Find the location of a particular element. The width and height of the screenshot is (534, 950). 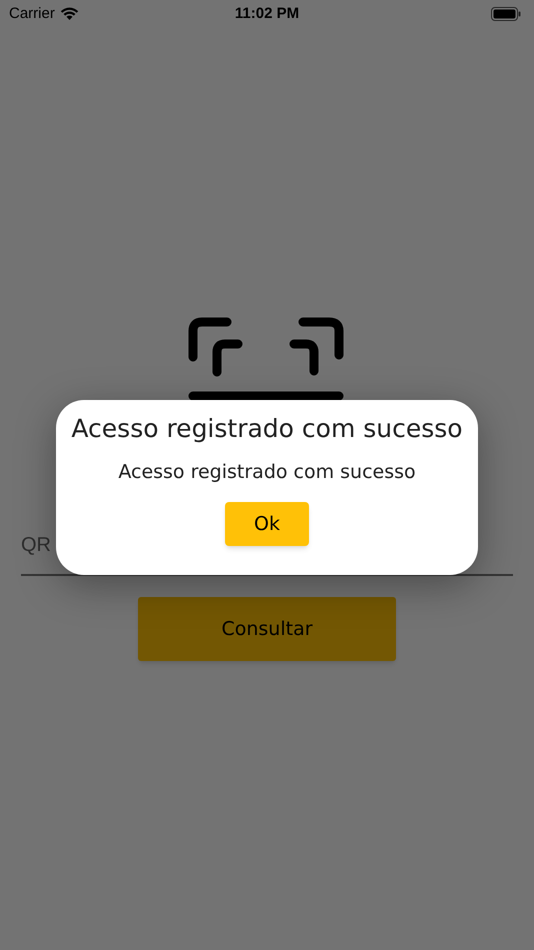

dialog-title: Acesso registrado com sucesso is located at coordinates (267, 429).